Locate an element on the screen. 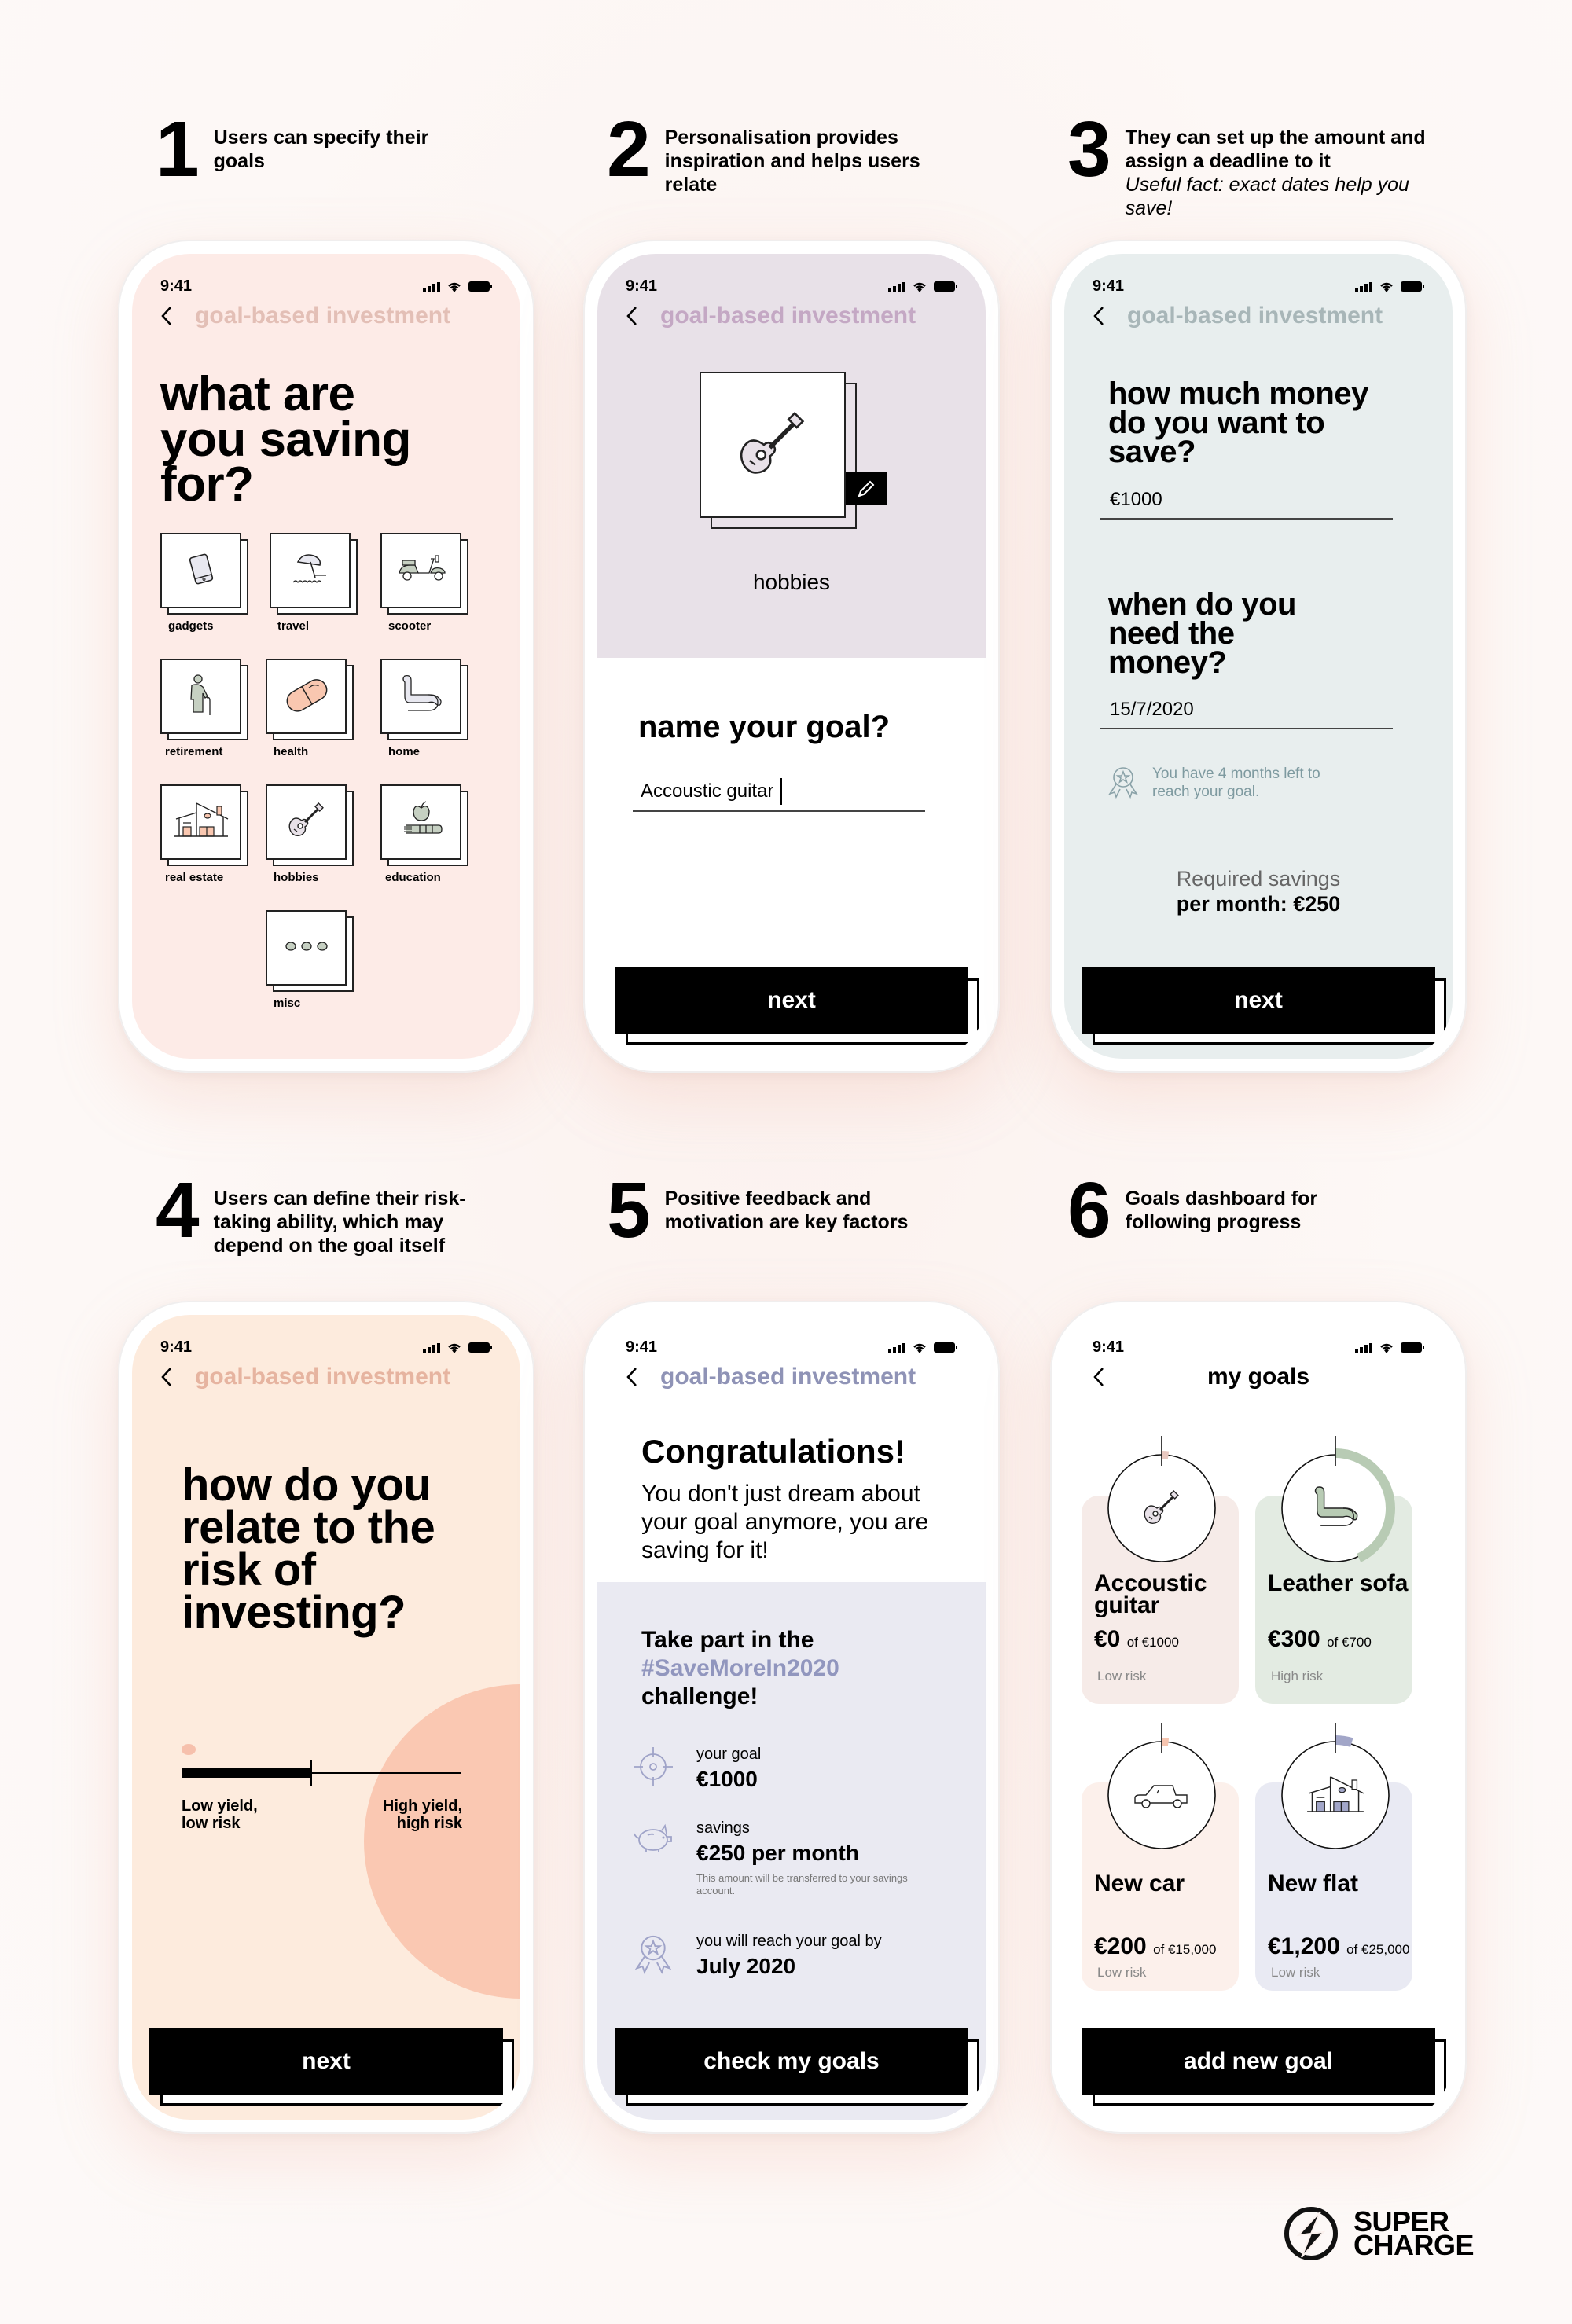 This screenshot has height=2324, width=1572. goal-amount: €1,200 of €25,000 is located at coordinates (1342, 1946).